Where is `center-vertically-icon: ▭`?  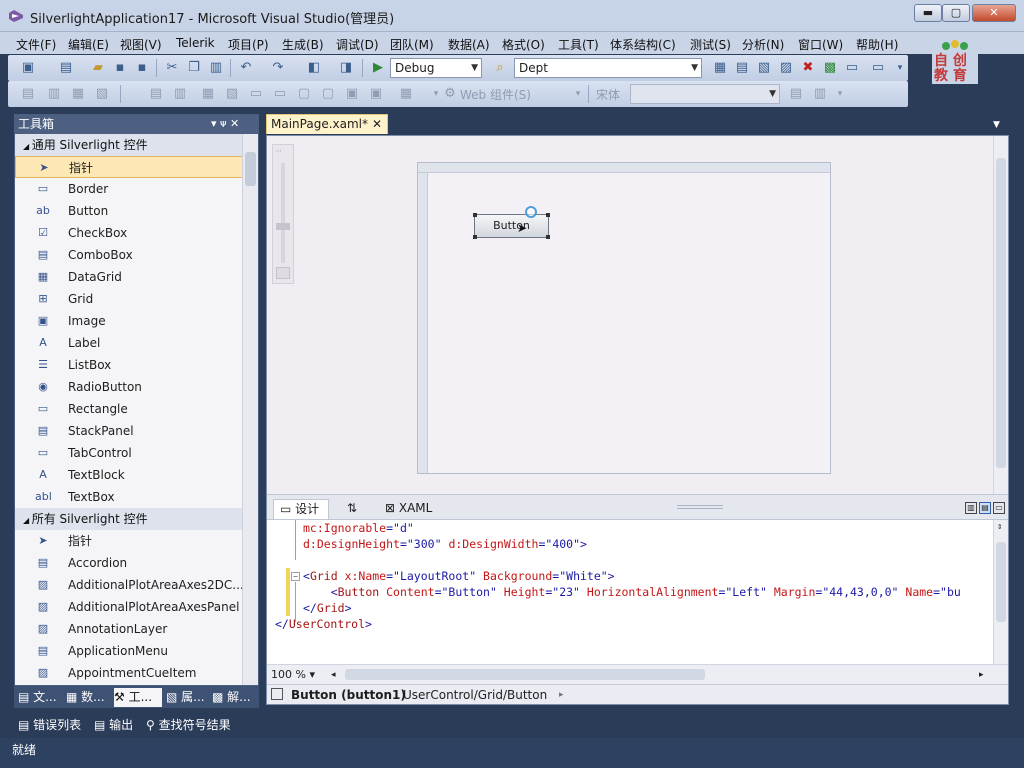
center-vertically-icon: ▭ is located at coordinates (280, 94).